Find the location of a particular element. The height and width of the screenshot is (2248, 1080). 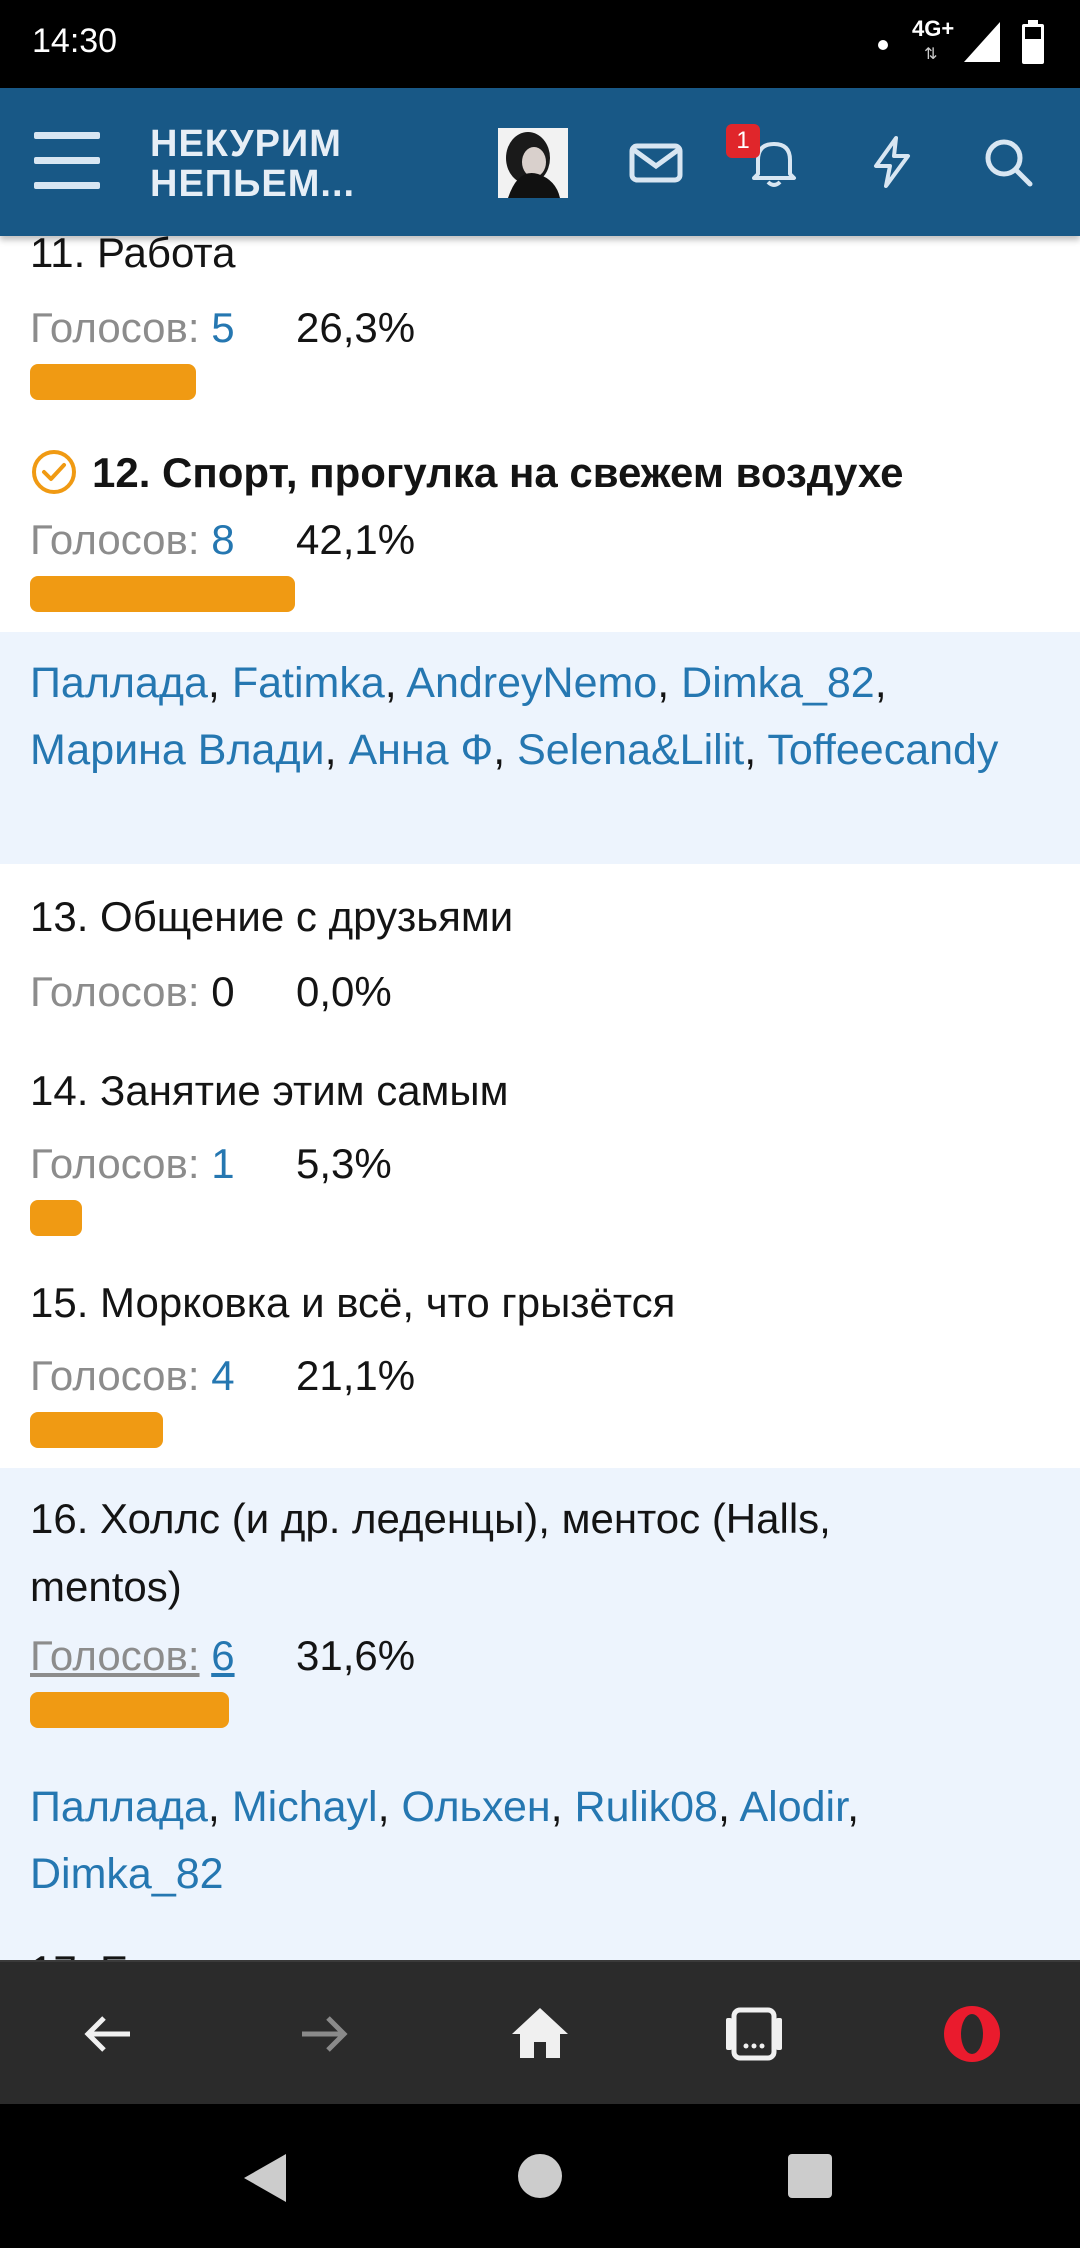

votes-percent: 0,0% is located at coordinates (344, 991).